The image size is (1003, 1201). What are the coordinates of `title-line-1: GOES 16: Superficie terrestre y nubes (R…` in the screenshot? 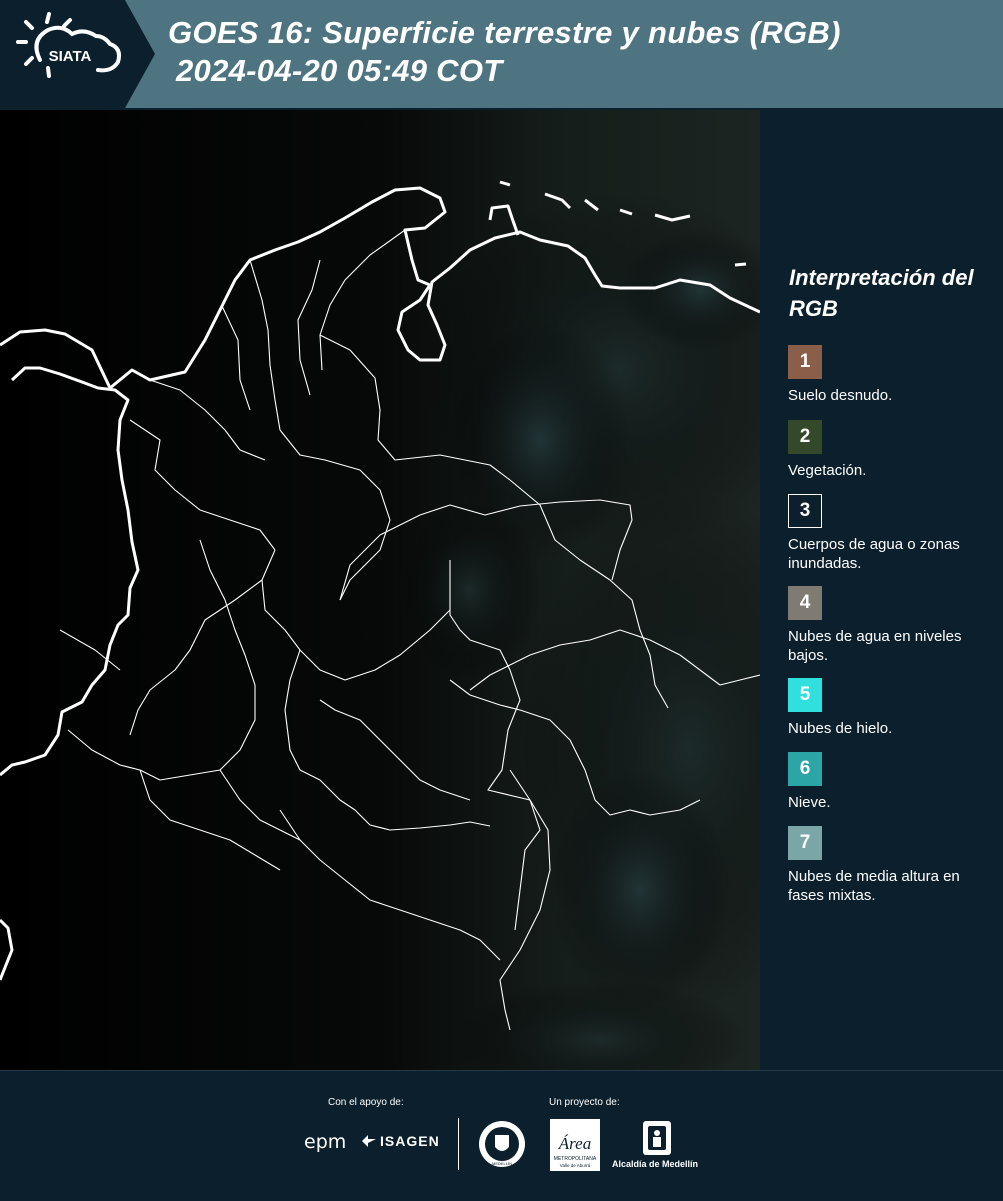 It's located at (504, 32).